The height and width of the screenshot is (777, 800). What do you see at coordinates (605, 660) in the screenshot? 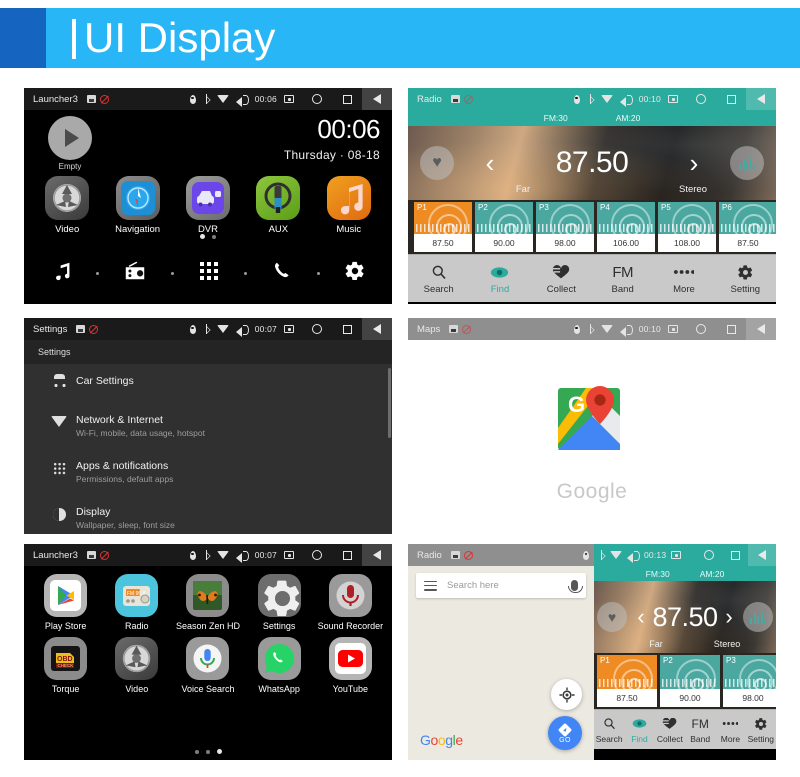
I see `preset-slot: P1` at bounding box center [605, 660].